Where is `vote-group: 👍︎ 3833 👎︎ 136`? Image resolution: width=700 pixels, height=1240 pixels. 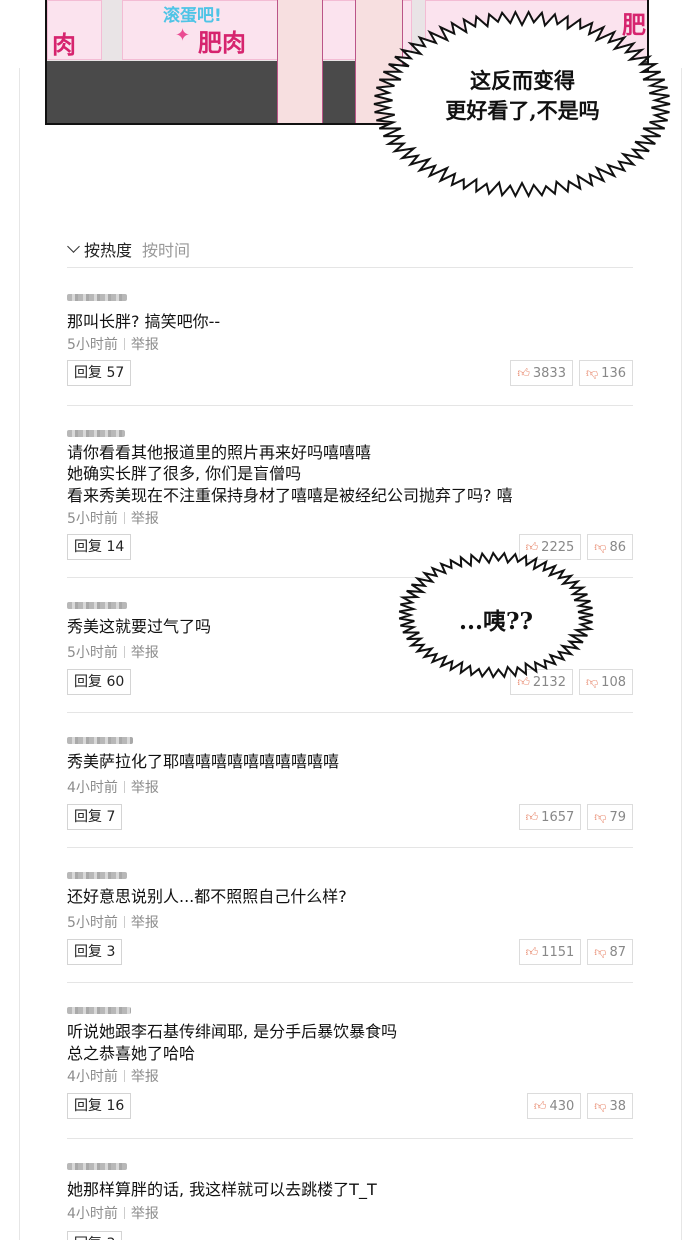 vote-group: 👍︎ 3833 👎︎ 136 is located at coordinates (571, 373).